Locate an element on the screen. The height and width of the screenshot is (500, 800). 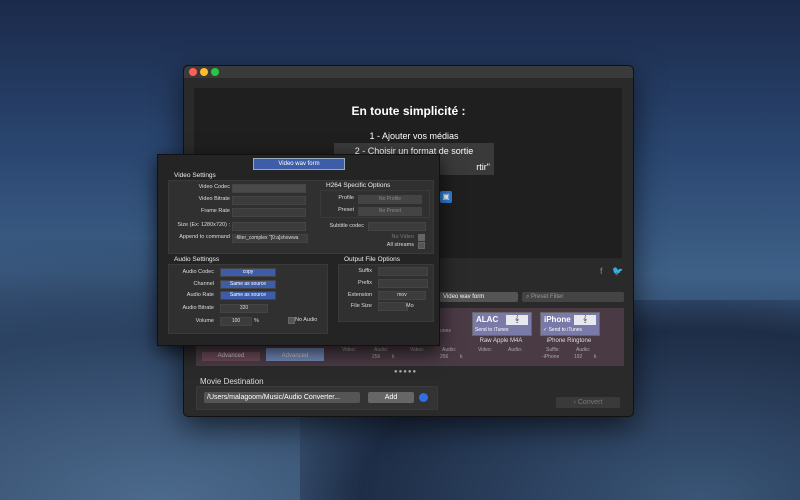
spec-suffix: Suffix: is located at coordinates (553, 350).